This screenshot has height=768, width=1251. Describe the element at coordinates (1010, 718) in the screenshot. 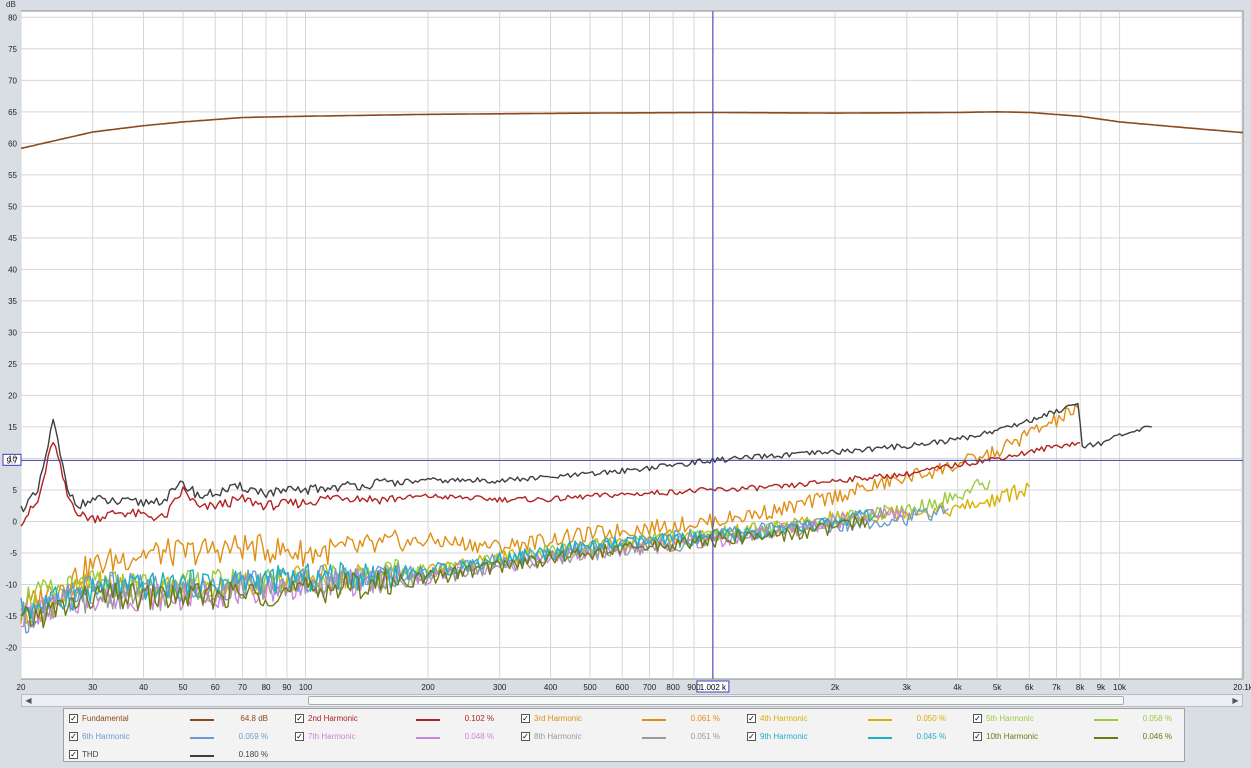

I see `legend-series-name: 5th Harmonic` at that location.